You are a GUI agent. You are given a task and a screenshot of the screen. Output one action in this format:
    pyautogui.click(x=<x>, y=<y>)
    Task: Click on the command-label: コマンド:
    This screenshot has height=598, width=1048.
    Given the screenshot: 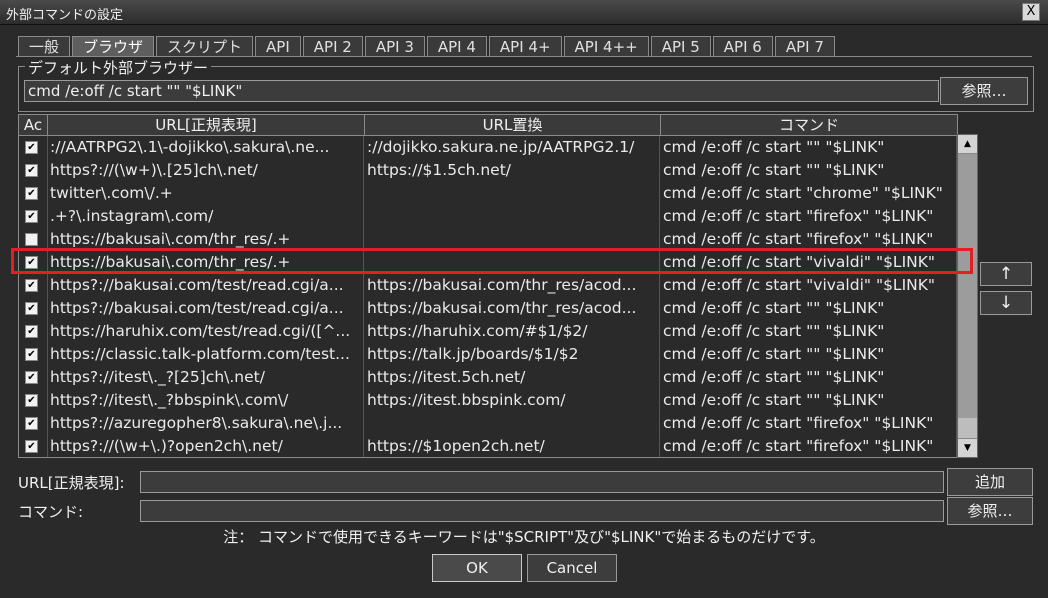 What is the action you would take?
    pyautogui.click(x=51, y=512)
    